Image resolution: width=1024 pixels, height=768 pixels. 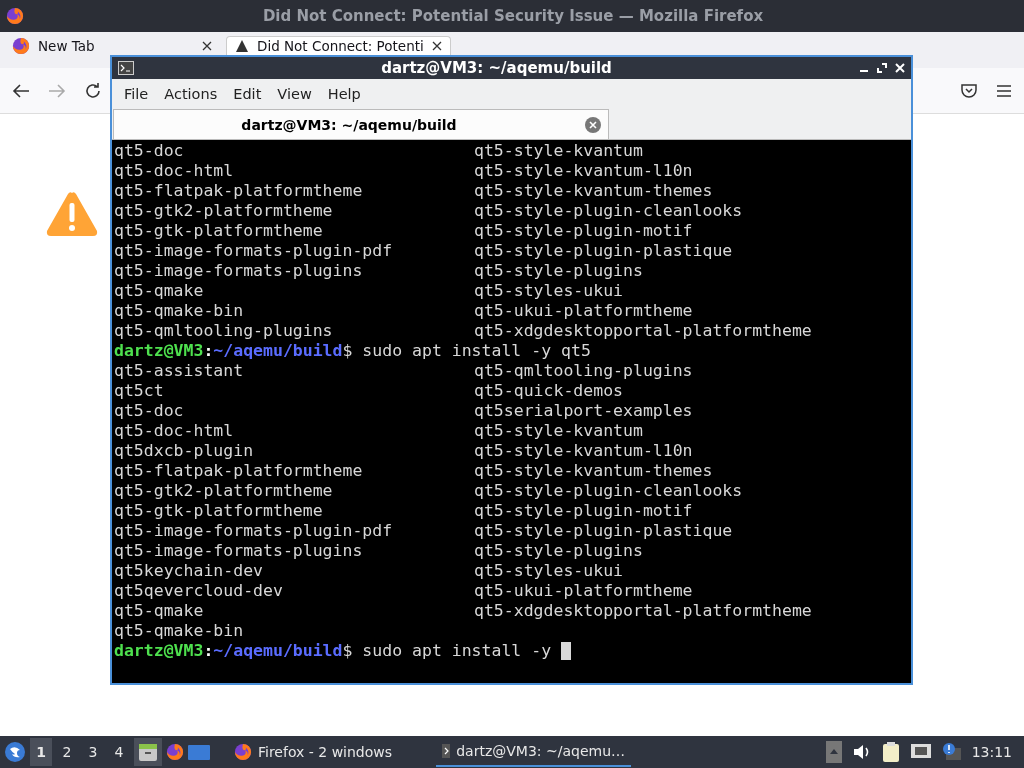 What do you see at coordinates (179, 371) in the screenshot?
I see `terminal-text: qt5-assistant` at bounding box center [179, 371].